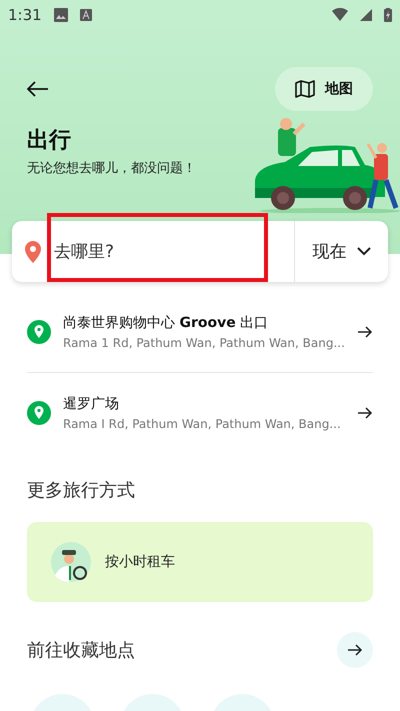 The height and width of the screenshot is (711, 400). What do you see at coordinates (25, 15) in the screenshot?
I see `status-time: 1:31` at bounding box center [25, 15].